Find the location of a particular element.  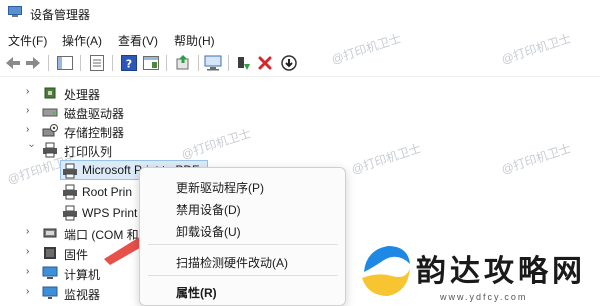

device-manager-icon is located at coordinates (15, 11).